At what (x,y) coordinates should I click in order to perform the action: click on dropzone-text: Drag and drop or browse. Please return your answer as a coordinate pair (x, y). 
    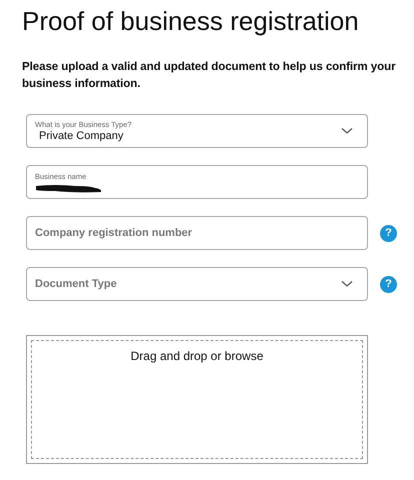
    Looking at the image, I should click on (197, 356).